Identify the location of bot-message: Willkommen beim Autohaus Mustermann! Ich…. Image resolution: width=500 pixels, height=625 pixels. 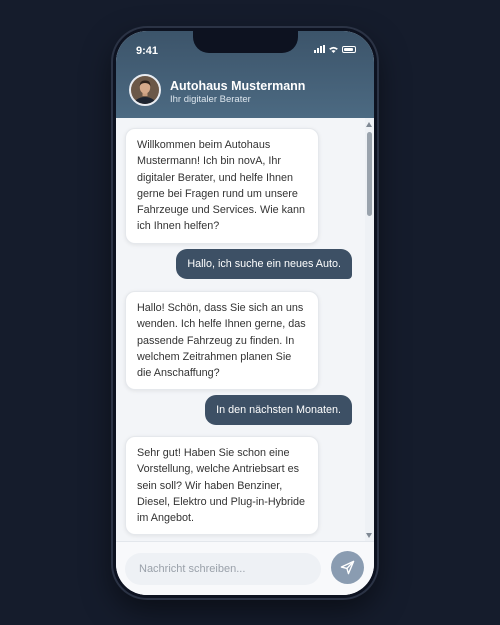
(222, 186).